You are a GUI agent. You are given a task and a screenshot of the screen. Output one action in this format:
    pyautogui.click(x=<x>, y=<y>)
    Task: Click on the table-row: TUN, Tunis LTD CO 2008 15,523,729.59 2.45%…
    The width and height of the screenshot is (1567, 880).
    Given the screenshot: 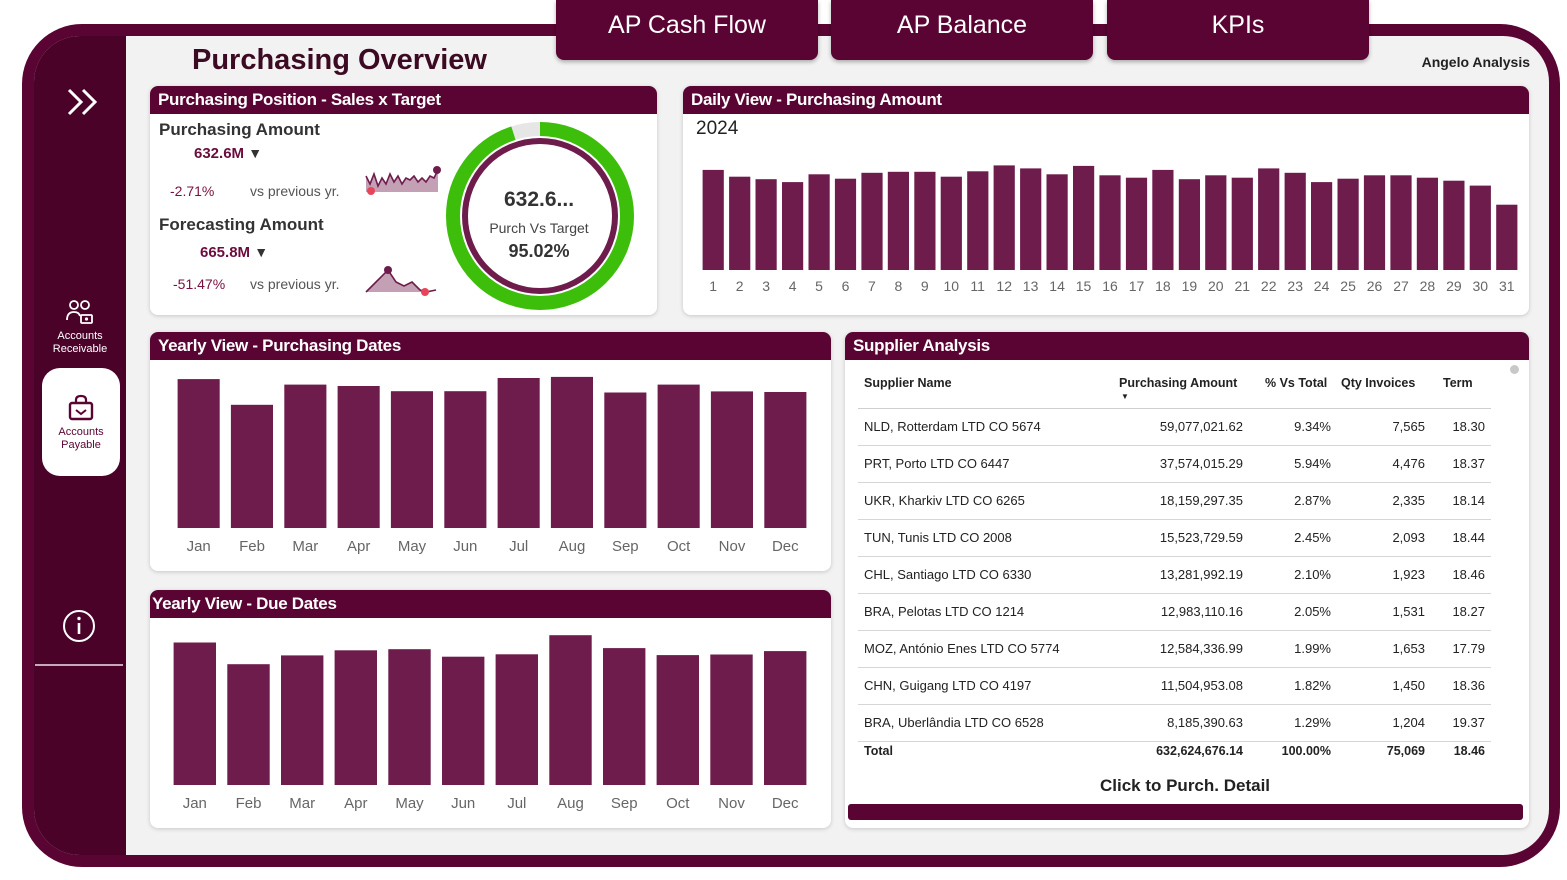 What is the action you would take?
    pyautogui.click(x=1174, y=538)
    